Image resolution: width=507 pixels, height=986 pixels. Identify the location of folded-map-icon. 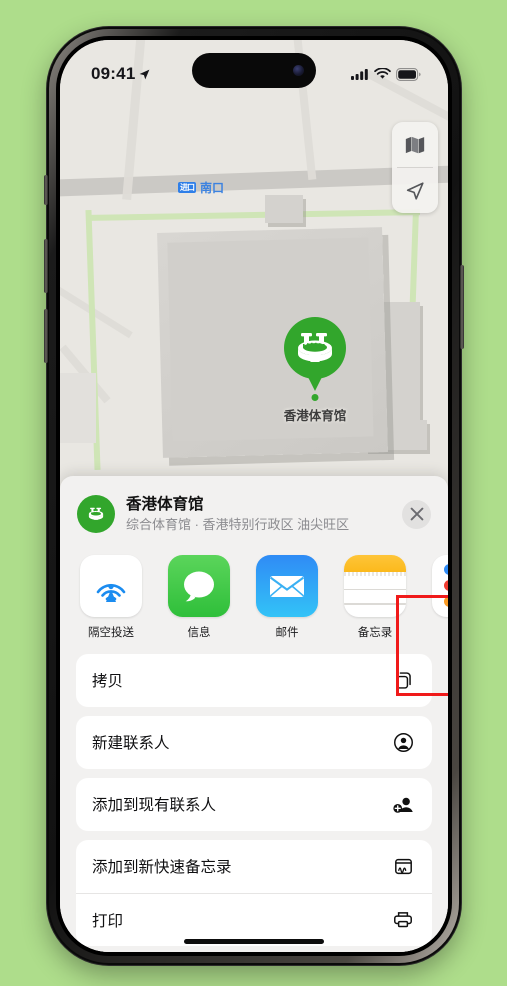
(415, 144).